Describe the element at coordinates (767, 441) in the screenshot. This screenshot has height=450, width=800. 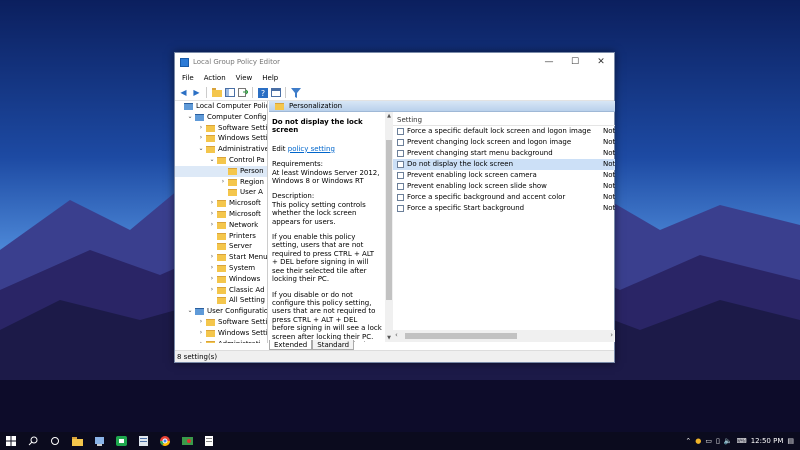
I see `clock: 12:50 PM` at that location.